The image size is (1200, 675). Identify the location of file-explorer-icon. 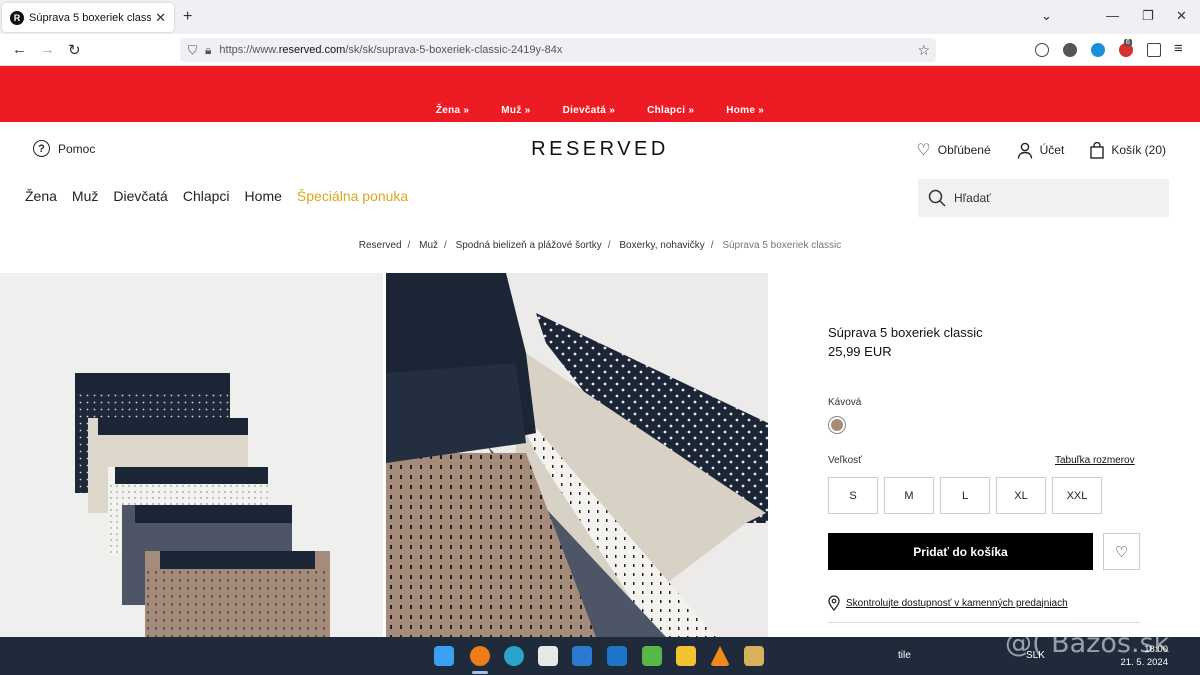
(686, 656).